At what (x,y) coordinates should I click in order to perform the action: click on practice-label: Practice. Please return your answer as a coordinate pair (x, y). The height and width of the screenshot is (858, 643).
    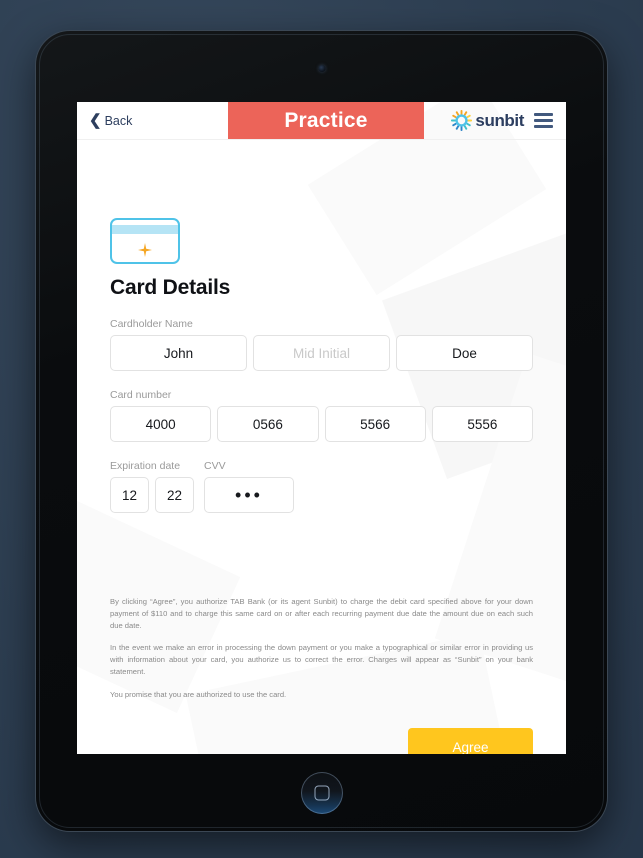
    Looking at the image, I should click on (326, 120).